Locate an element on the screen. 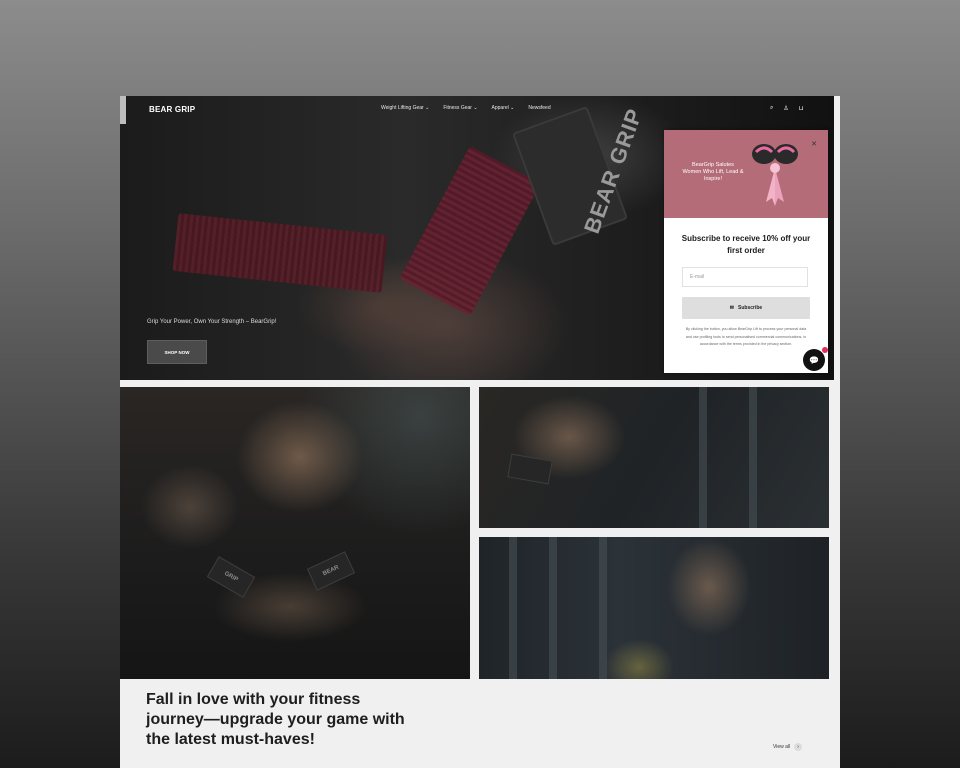 The image size is (960, 768). subscribe-button: ✉ Subscribe is located at coordinates (746, 308).